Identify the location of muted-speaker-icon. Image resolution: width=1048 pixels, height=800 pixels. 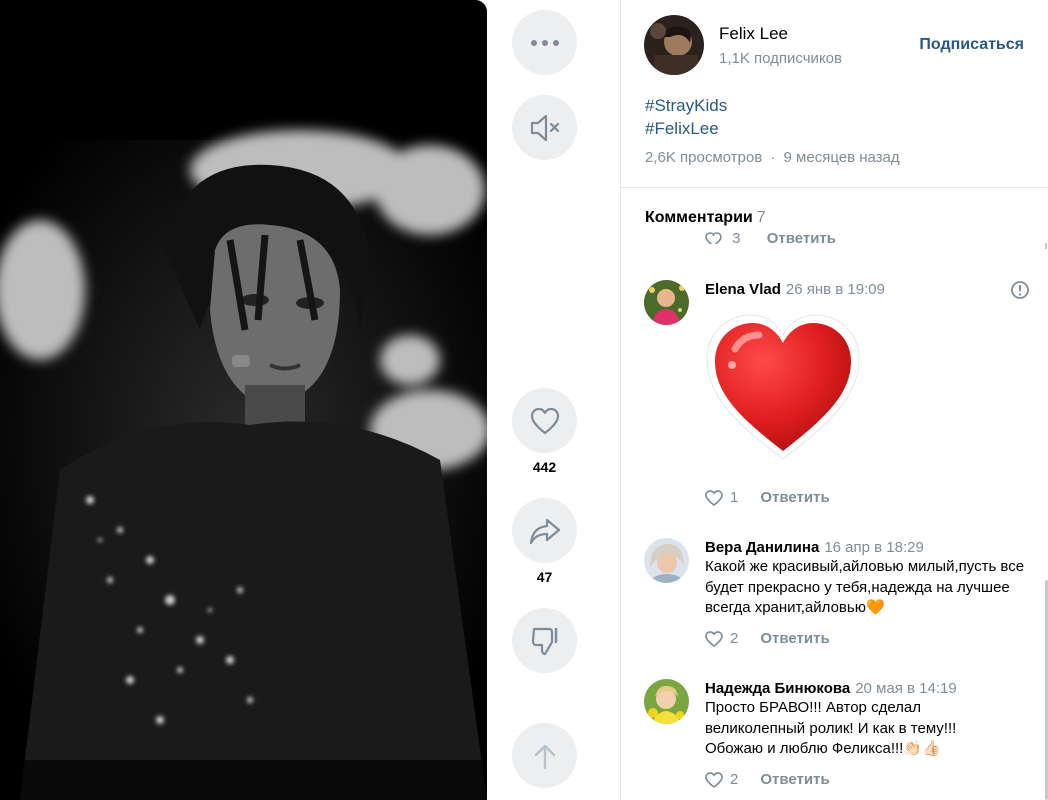
(545, 128).